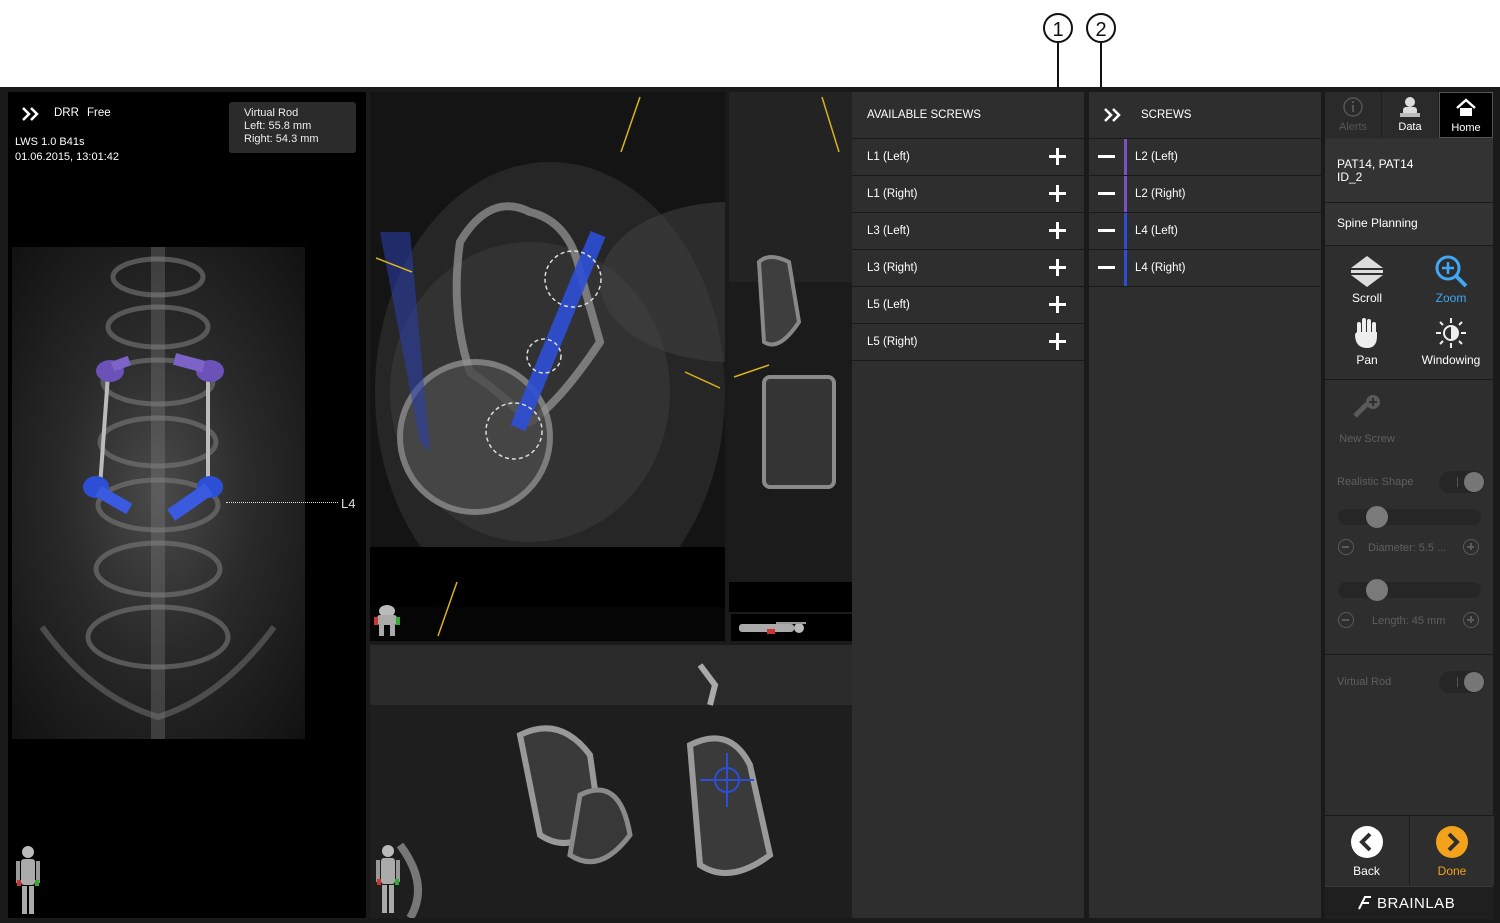  What do you see at coordinates (1471, 620) in the screenshot?
I see `length-increase-button` at bounding box center [1471, 620].